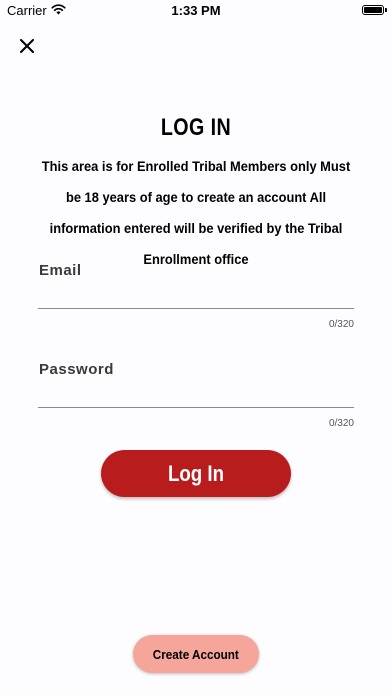 This screenshot has width=392, height=696. I want to click on close-icon, so click(27, 46).